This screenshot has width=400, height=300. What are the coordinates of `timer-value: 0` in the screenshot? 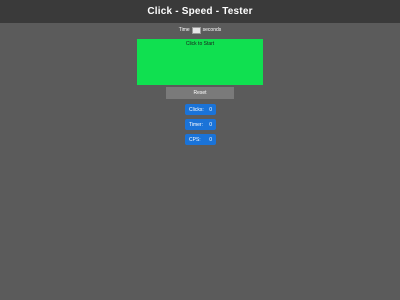 It's located at (210, 124).